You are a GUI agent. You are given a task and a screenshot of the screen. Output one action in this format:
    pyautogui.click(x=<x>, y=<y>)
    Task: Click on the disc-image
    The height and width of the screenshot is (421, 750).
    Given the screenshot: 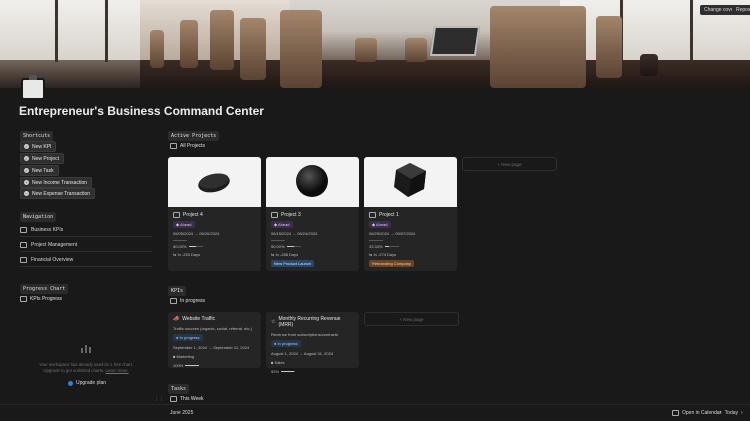 What is the action you would take?
    pyautogui.click(x=214, y=183)
    